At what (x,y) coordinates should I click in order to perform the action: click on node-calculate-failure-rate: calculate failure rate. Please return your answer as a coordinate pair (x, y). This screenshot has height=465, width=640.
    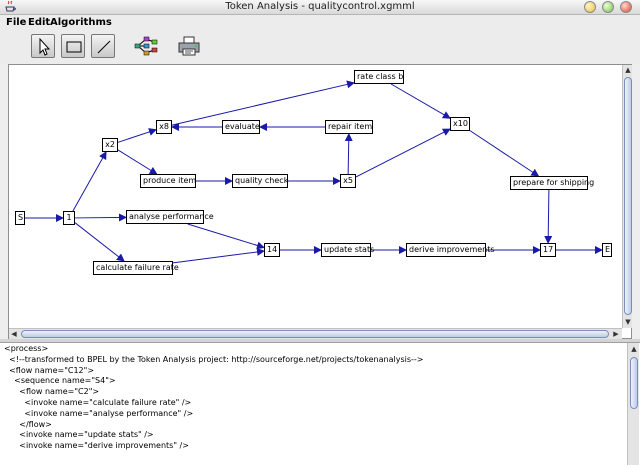
    Looking at the image, I should click on (136, 268).